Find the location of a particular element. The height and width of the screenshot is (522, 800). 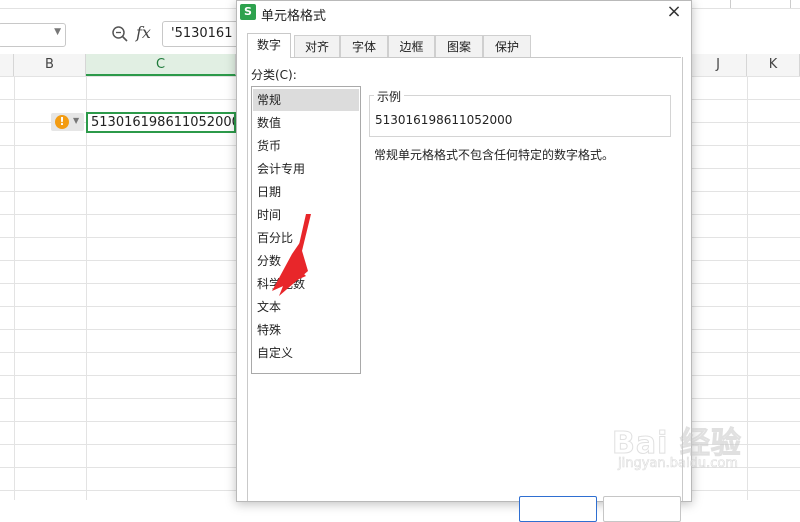

error-check-button: ! ▼ is located at coordinates (67, 122).